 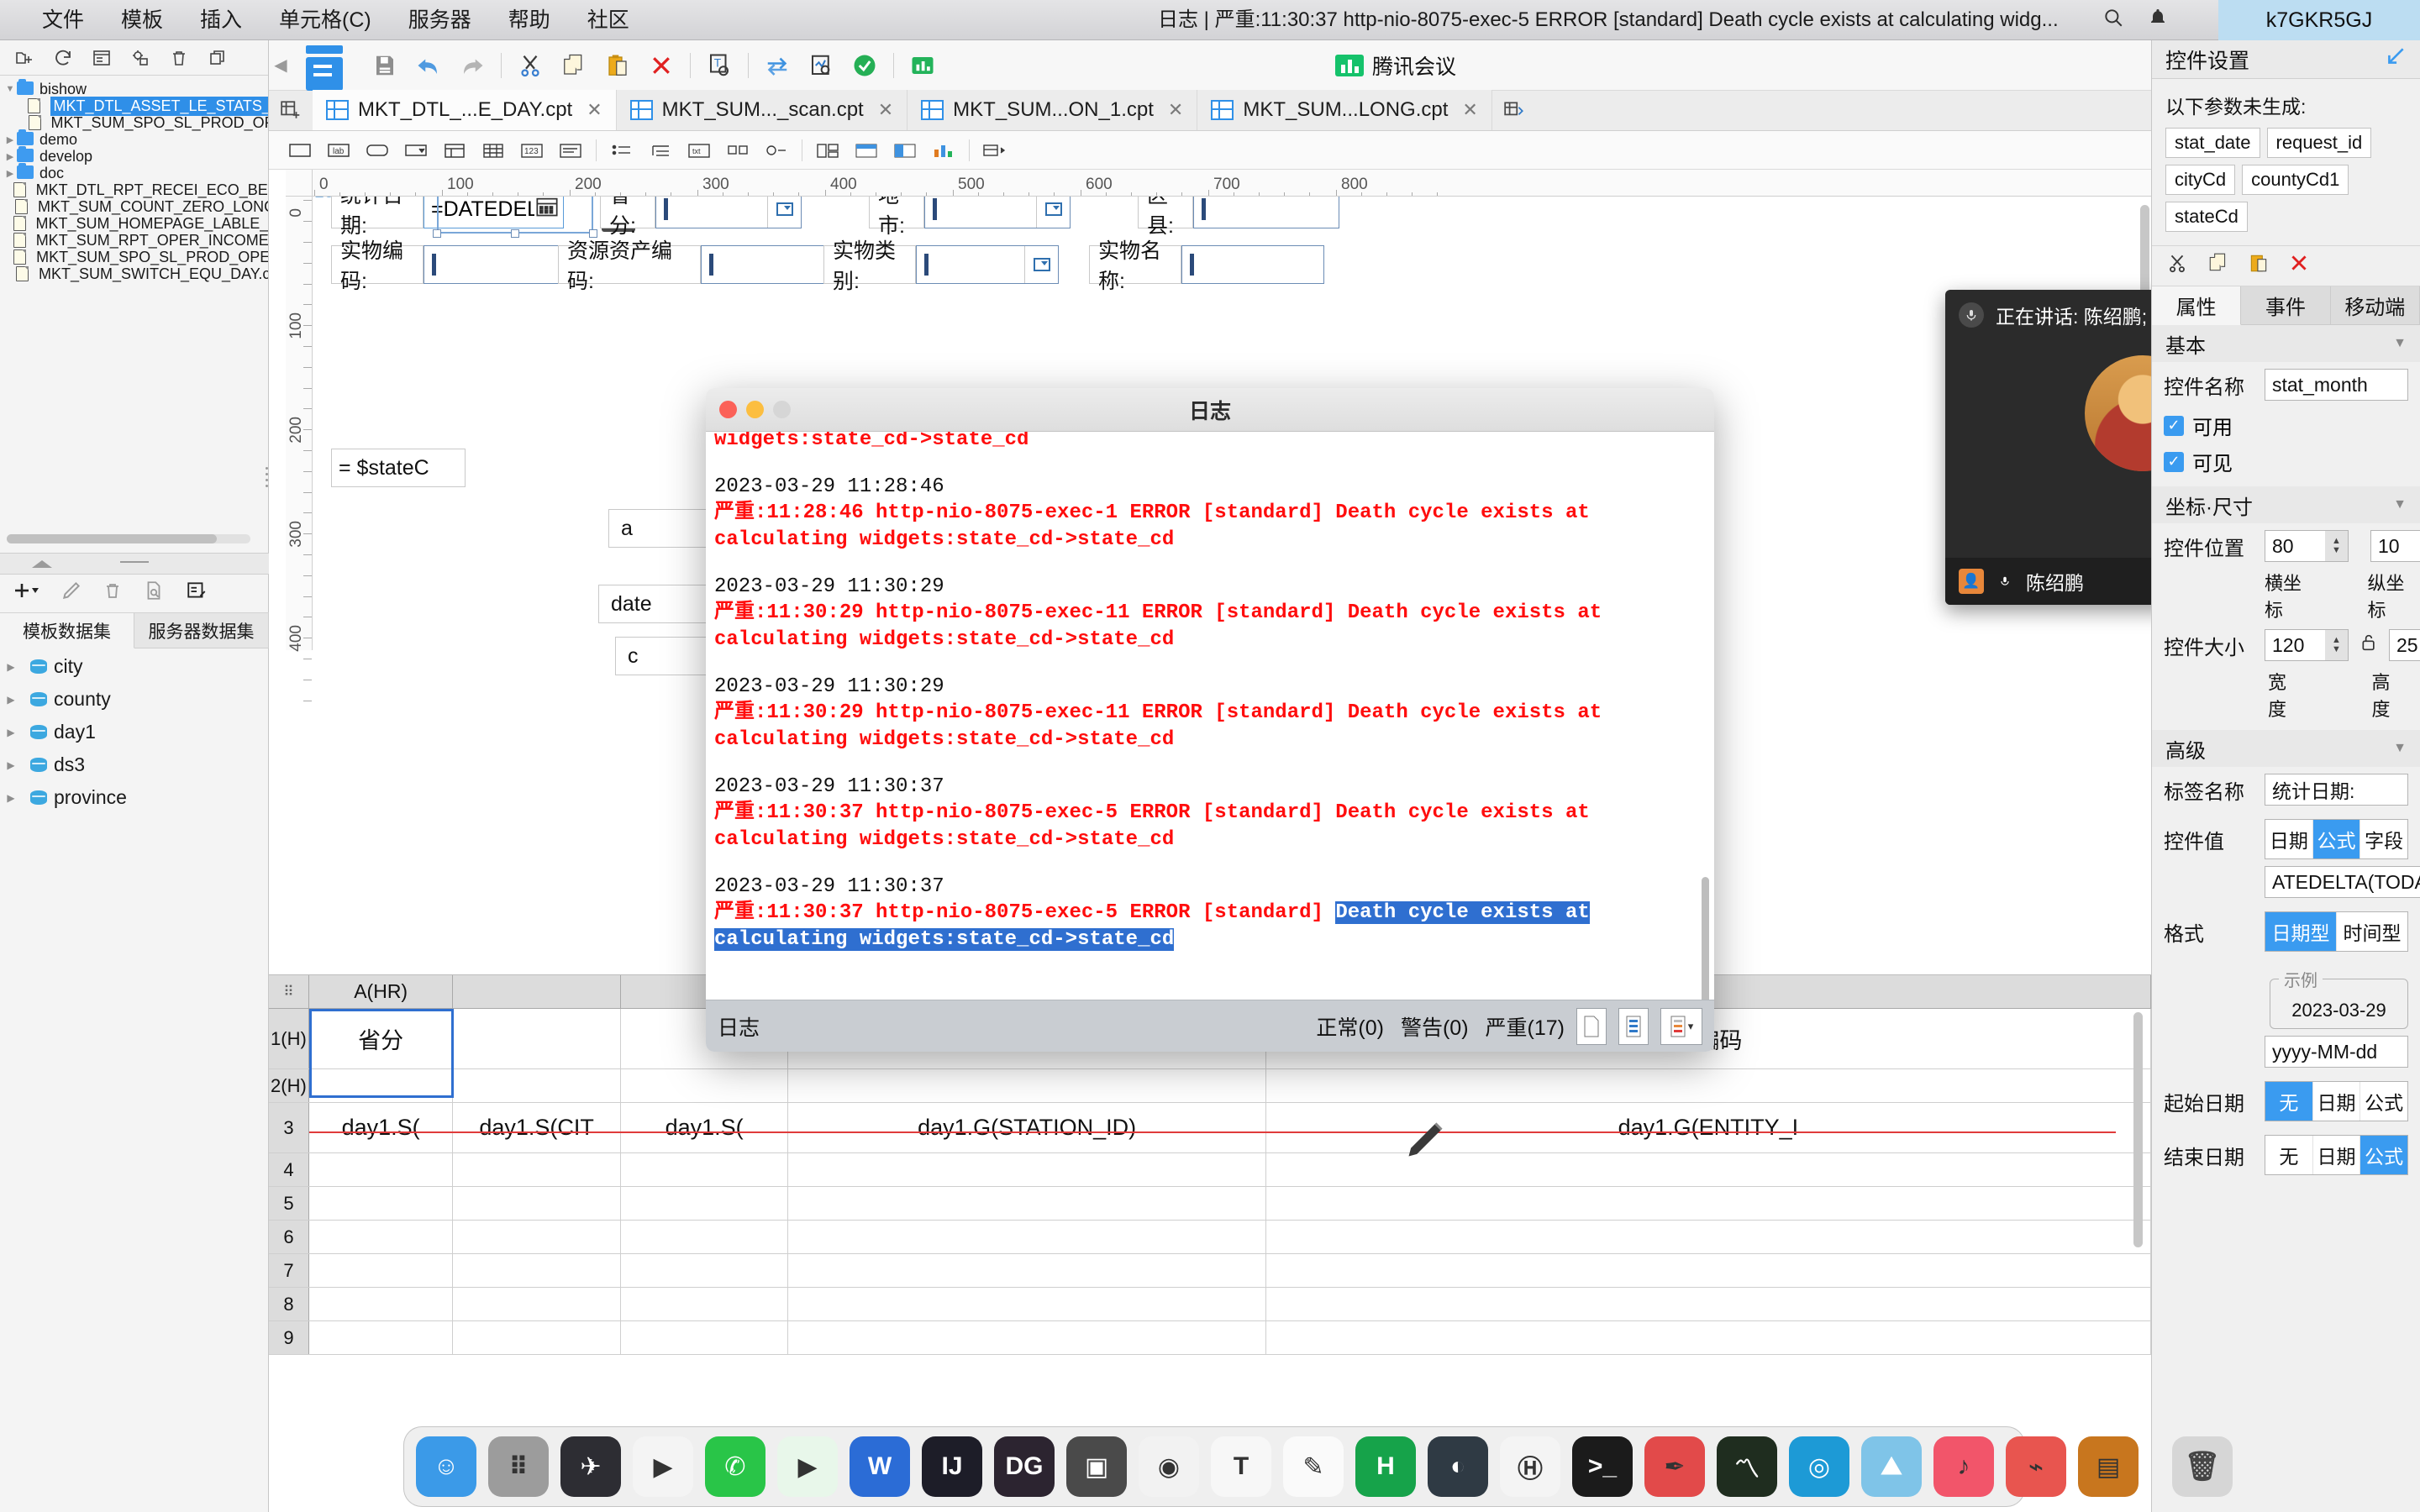 I want to click on new-folder-icon, so click(x=24, y=58).